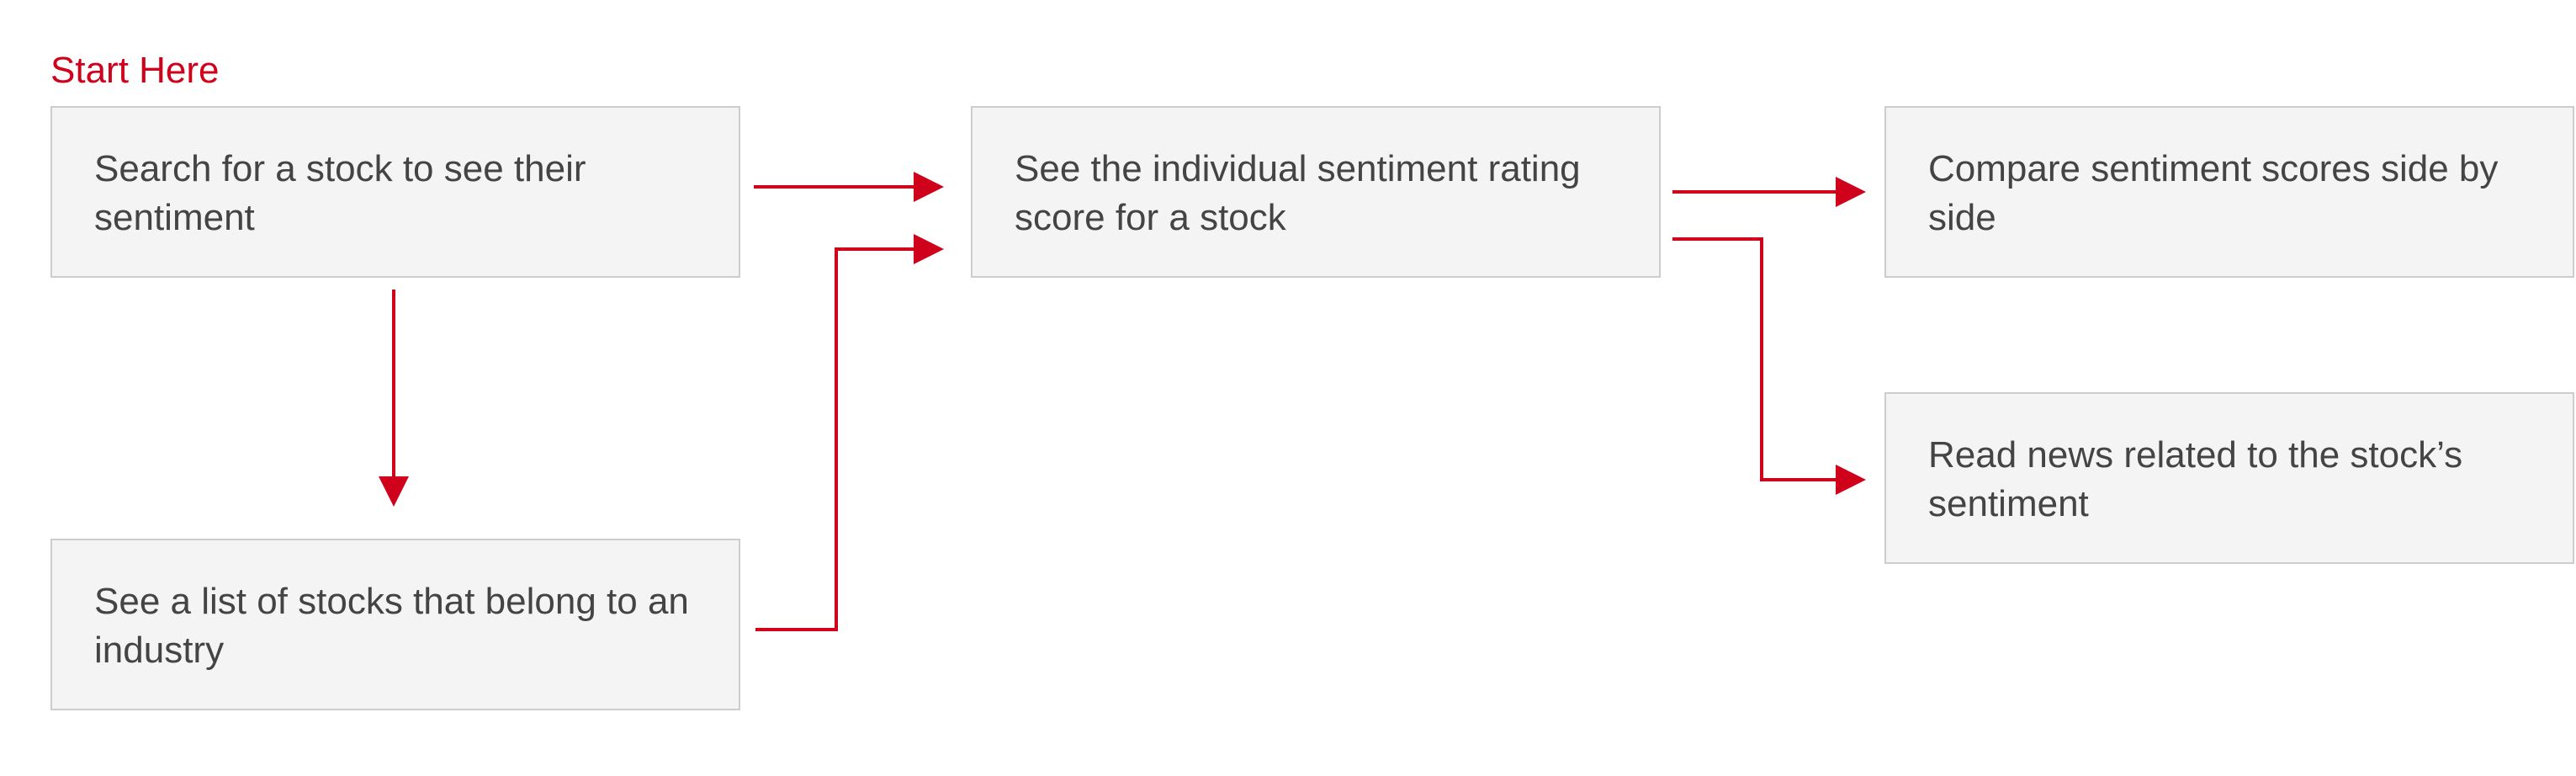 This screenshot has height=776, width=2576. What do you see at coordinates (849, 187) in the screenshot?
I see `arrow-search-to-rating` at bounding box center [849, 187].